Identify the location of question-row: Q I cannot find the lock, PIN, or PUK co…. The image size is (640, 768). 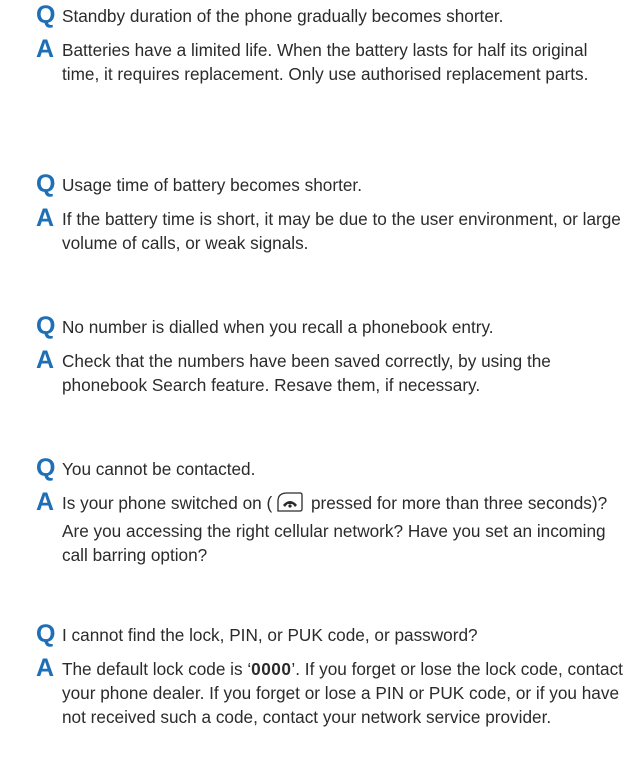
(331, 634).